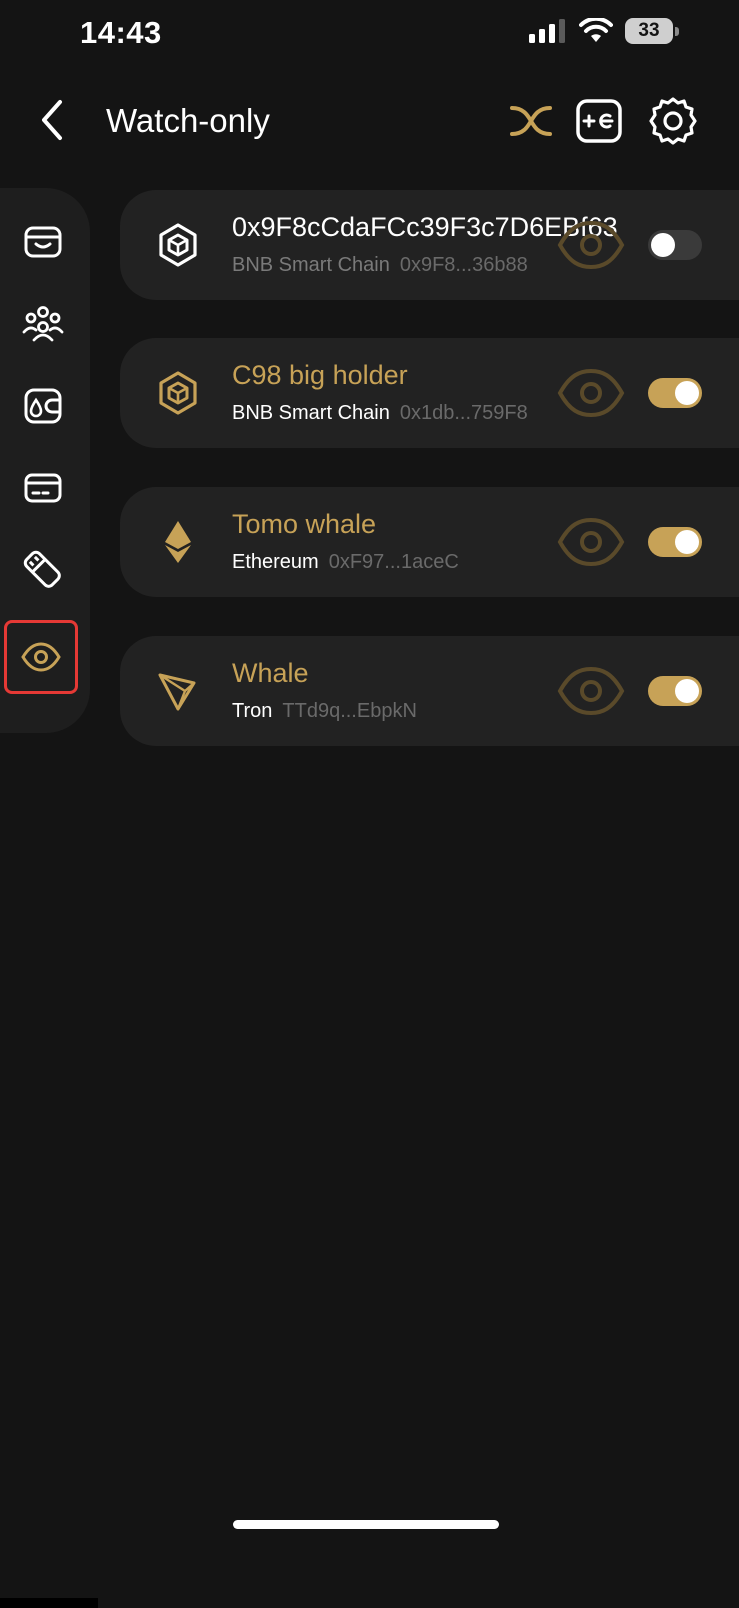 This screenshot has width=739, height=1608. Describe the element at coordinates (304, 524) in the screenshot. I see `wallet-name: Tomo whale` at that location.